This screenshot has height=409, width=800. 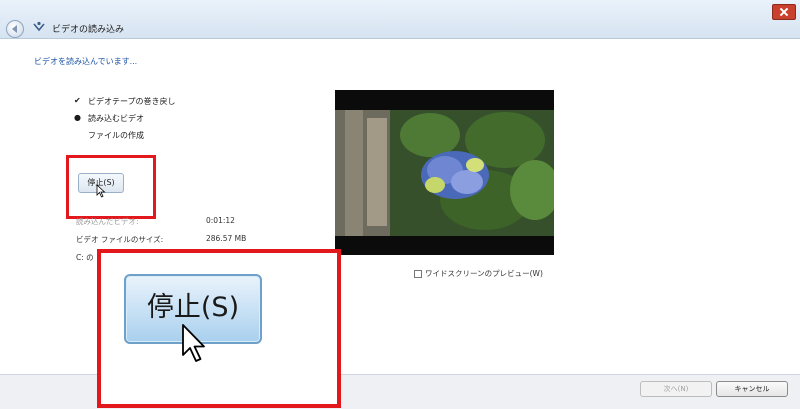 What do you see at coordinates (77, 100) in the screenshot?
I see `check-icon: ✔` at bounding box center [77, 100].